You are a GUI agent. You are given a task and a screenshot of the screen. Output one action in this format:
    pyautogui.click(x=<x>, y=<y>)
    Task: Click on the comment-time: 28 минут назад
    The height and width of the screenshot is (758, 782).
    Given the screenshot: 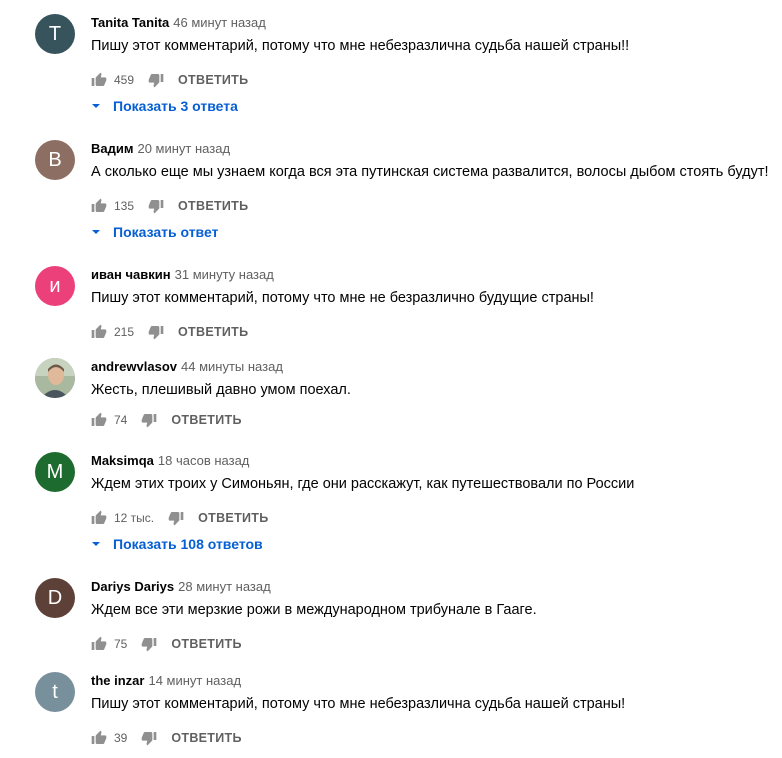 What is the action you would take?
    pyautogui.click(x=224, y=586)
    